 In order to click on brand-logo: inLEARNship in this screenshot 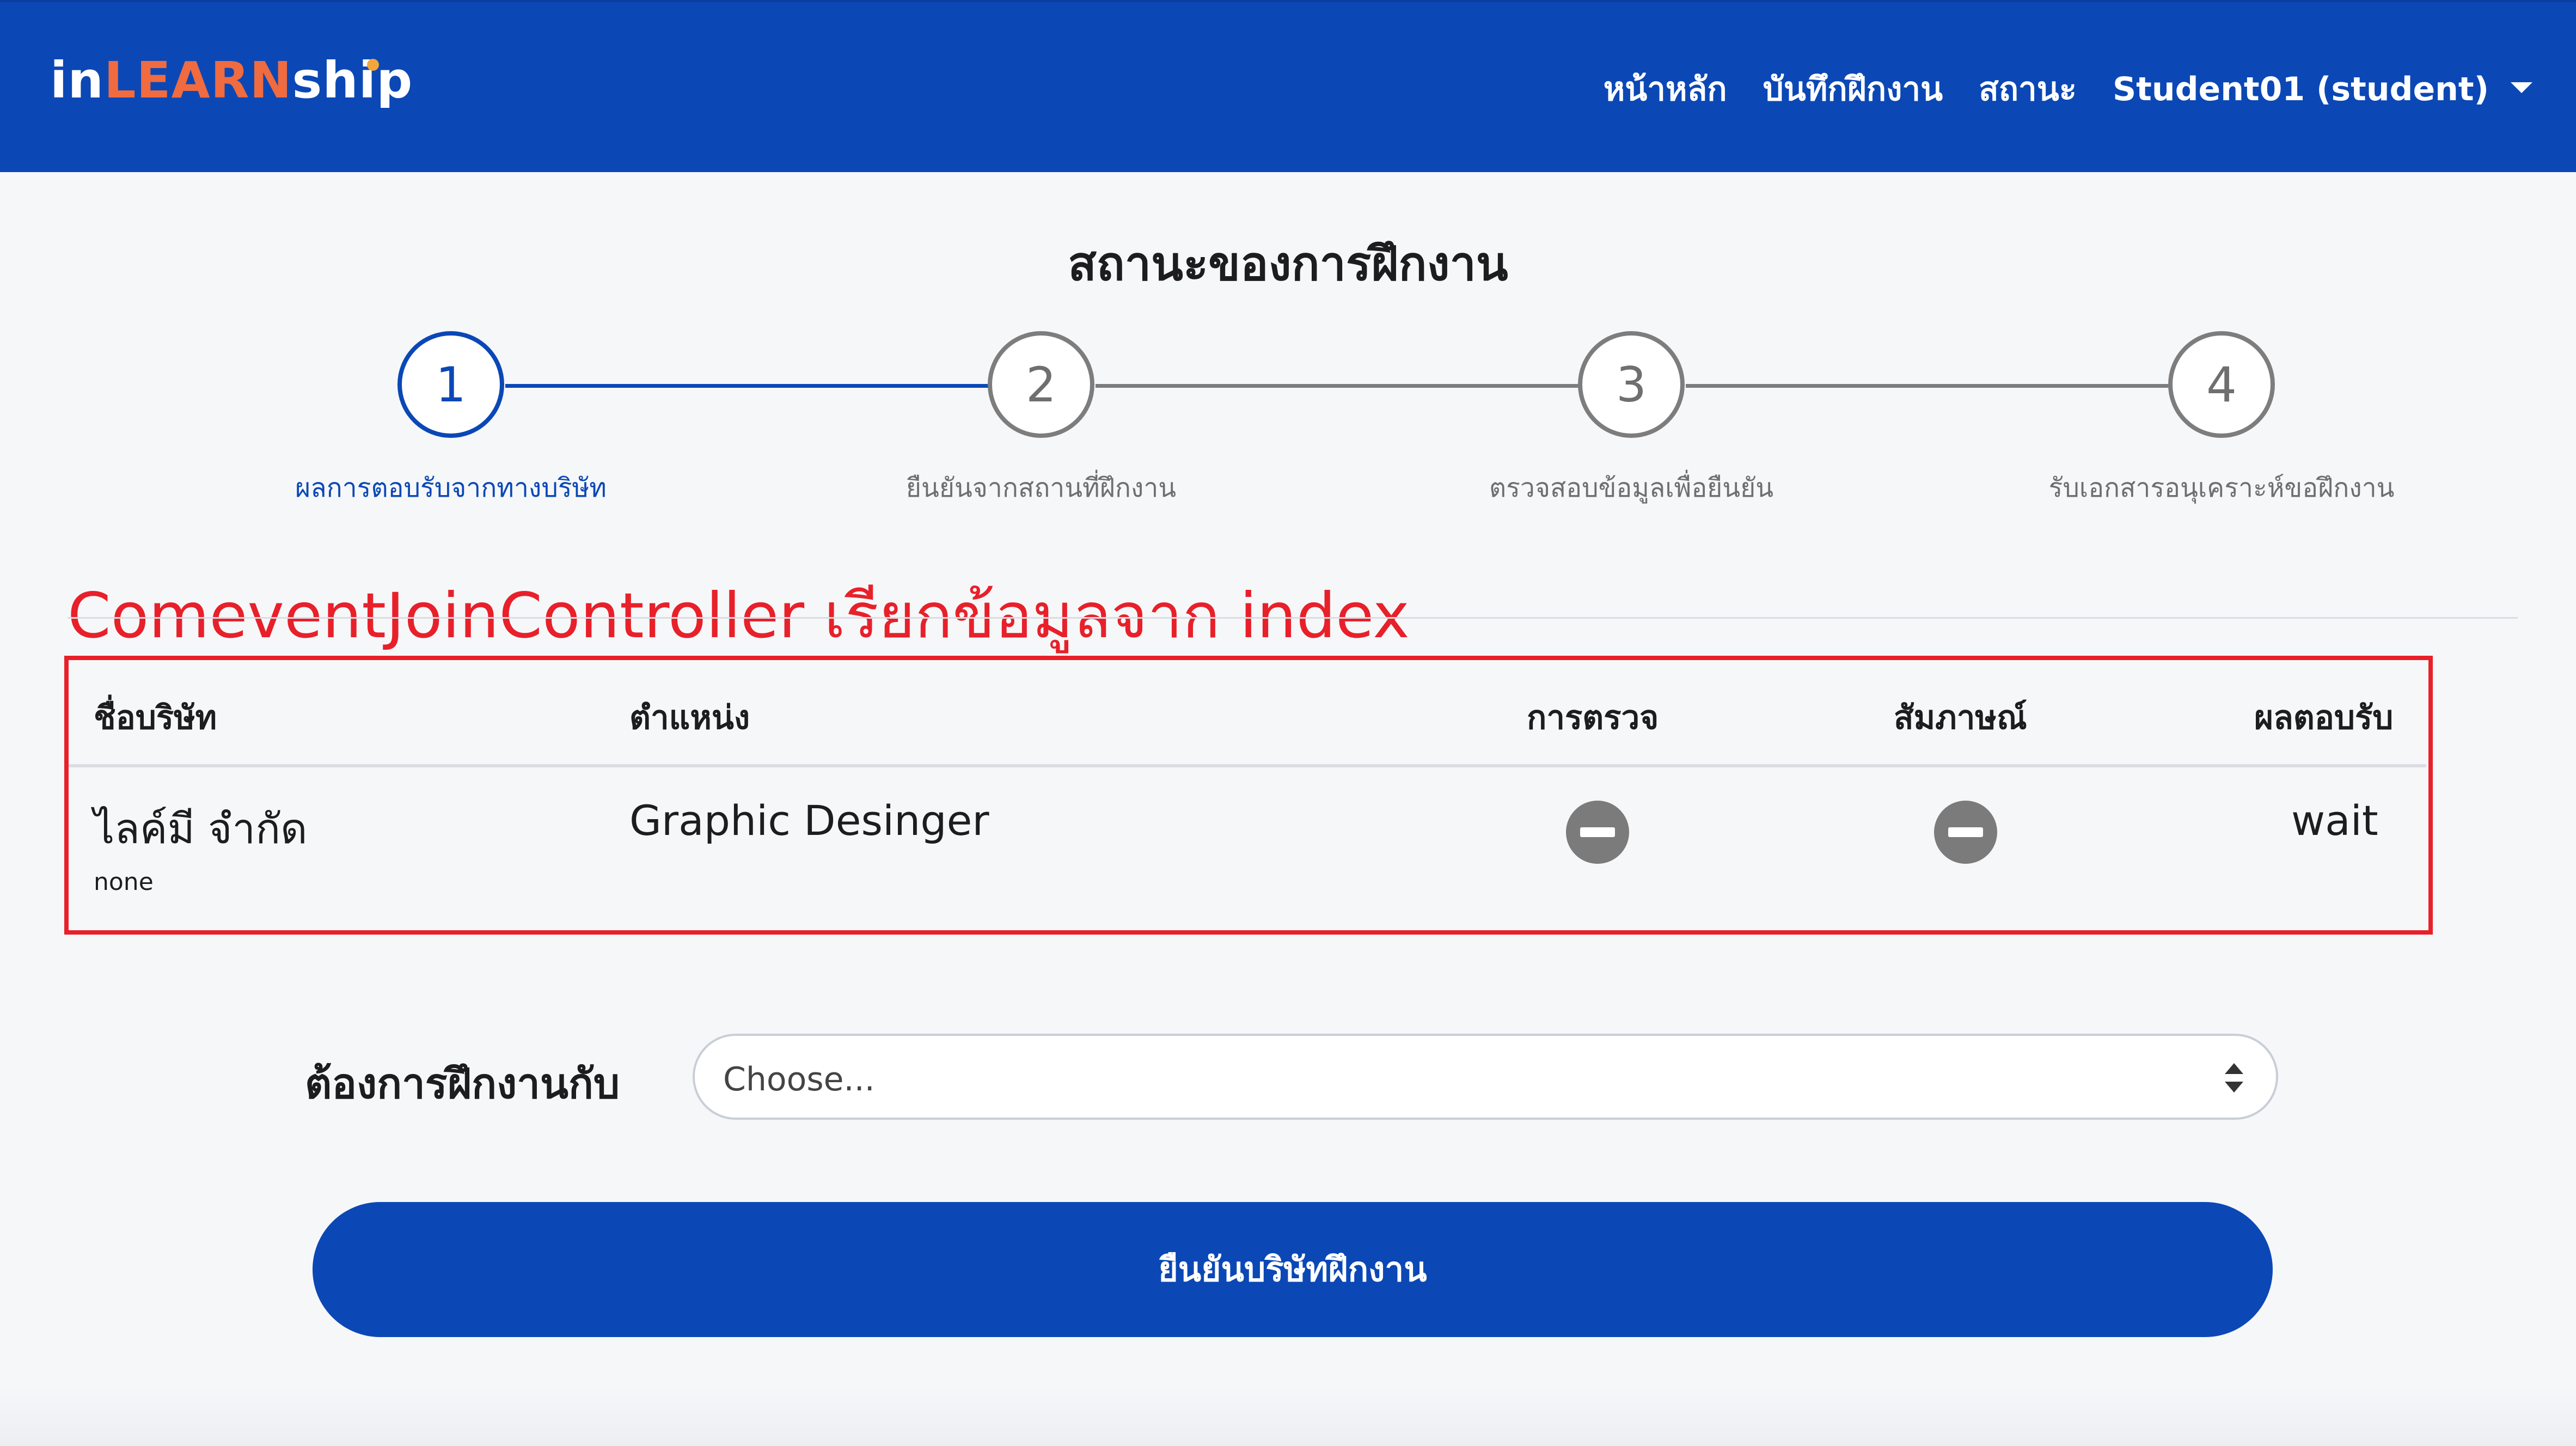, I will do `click(231, 80)`.